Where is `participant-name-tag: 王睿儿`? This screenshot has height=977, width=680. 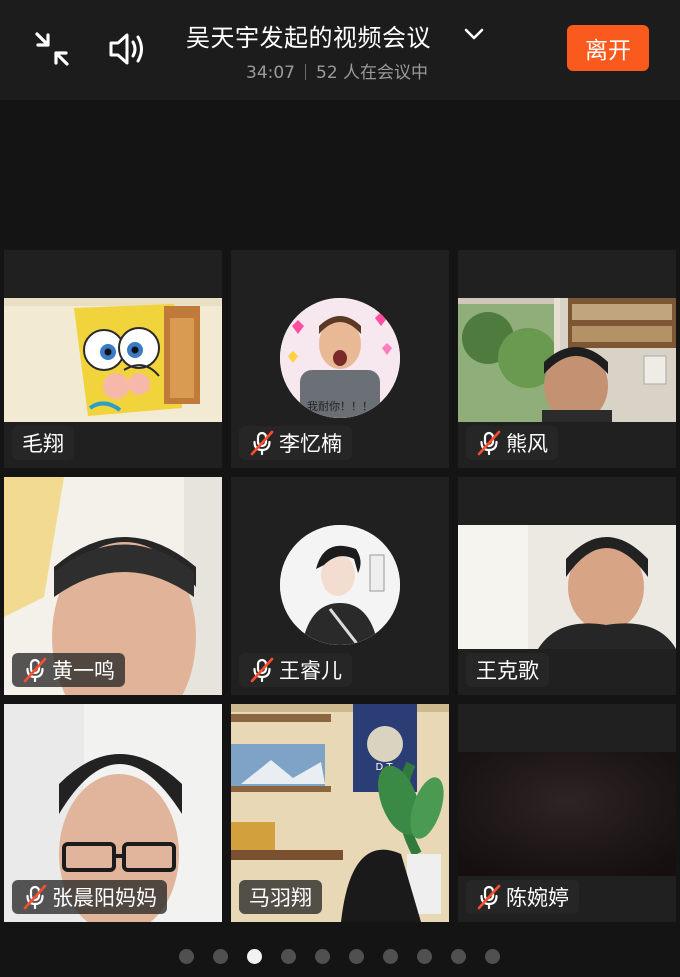
participant-name-tag: 王睿儿 is located at coordinates (295, 670).